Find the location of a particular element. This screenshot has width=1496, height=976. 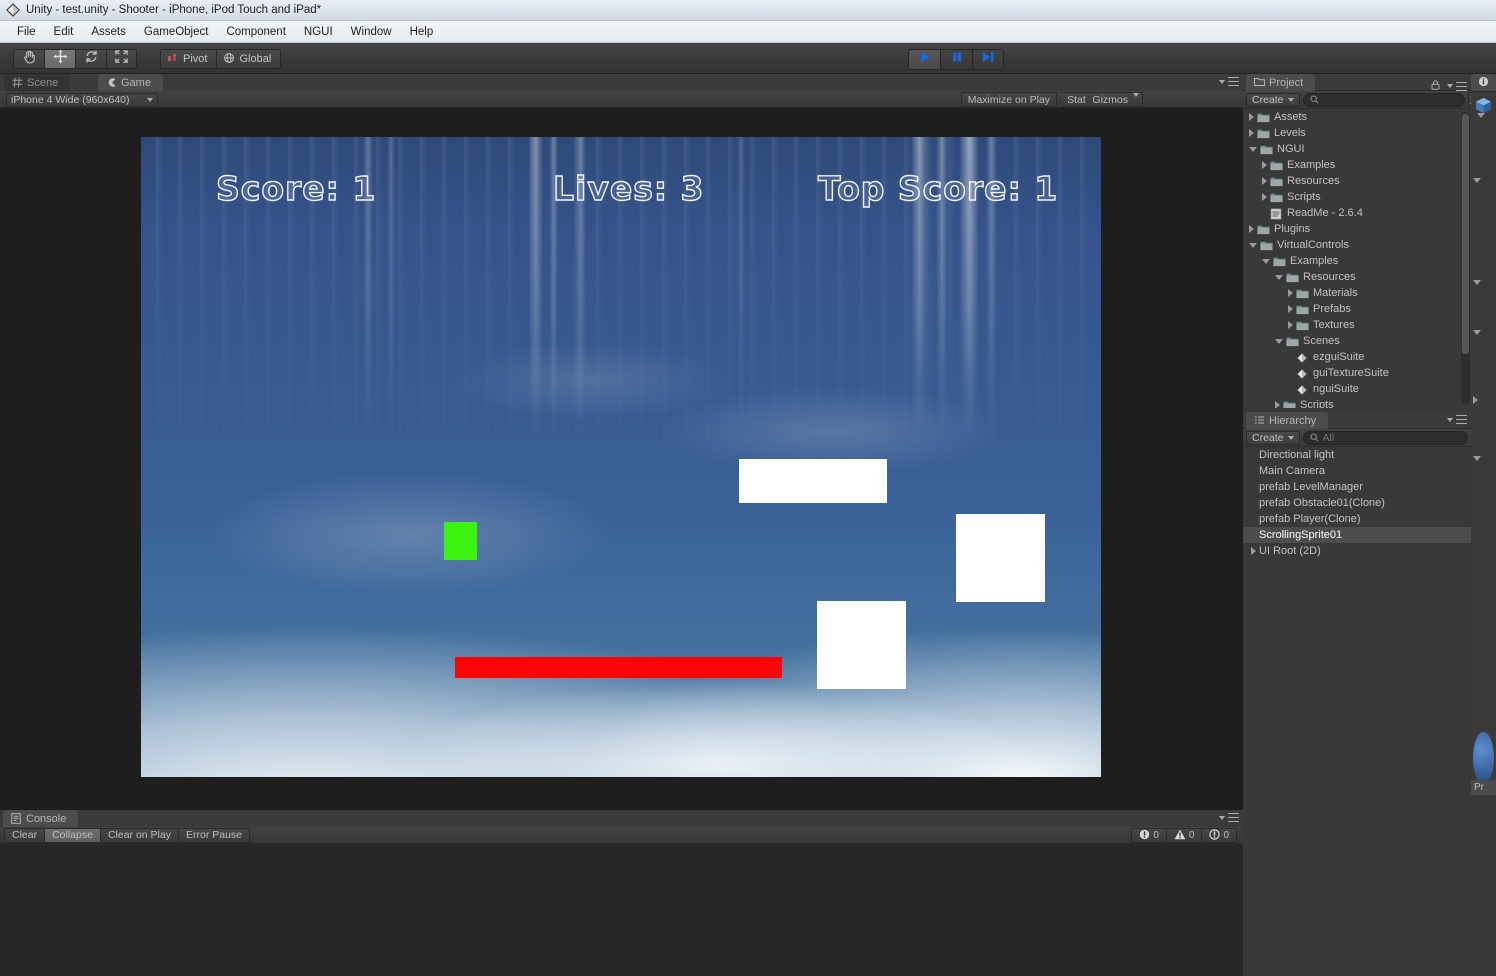

project-tree-row: Levels is located at coordinates (1357, 133).